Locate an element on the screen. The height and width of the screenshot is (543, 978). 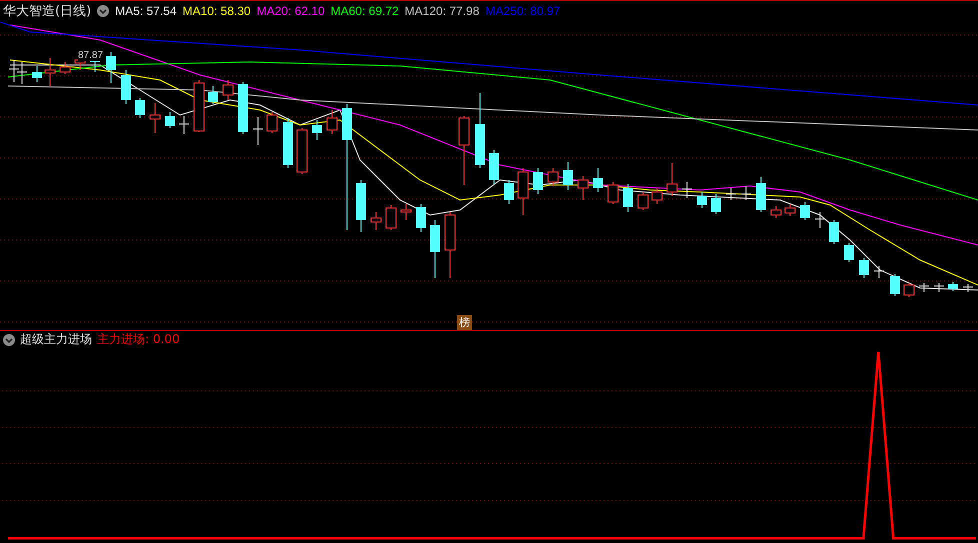
high-price-label: 87.87 is located at coordinates (91, 55).